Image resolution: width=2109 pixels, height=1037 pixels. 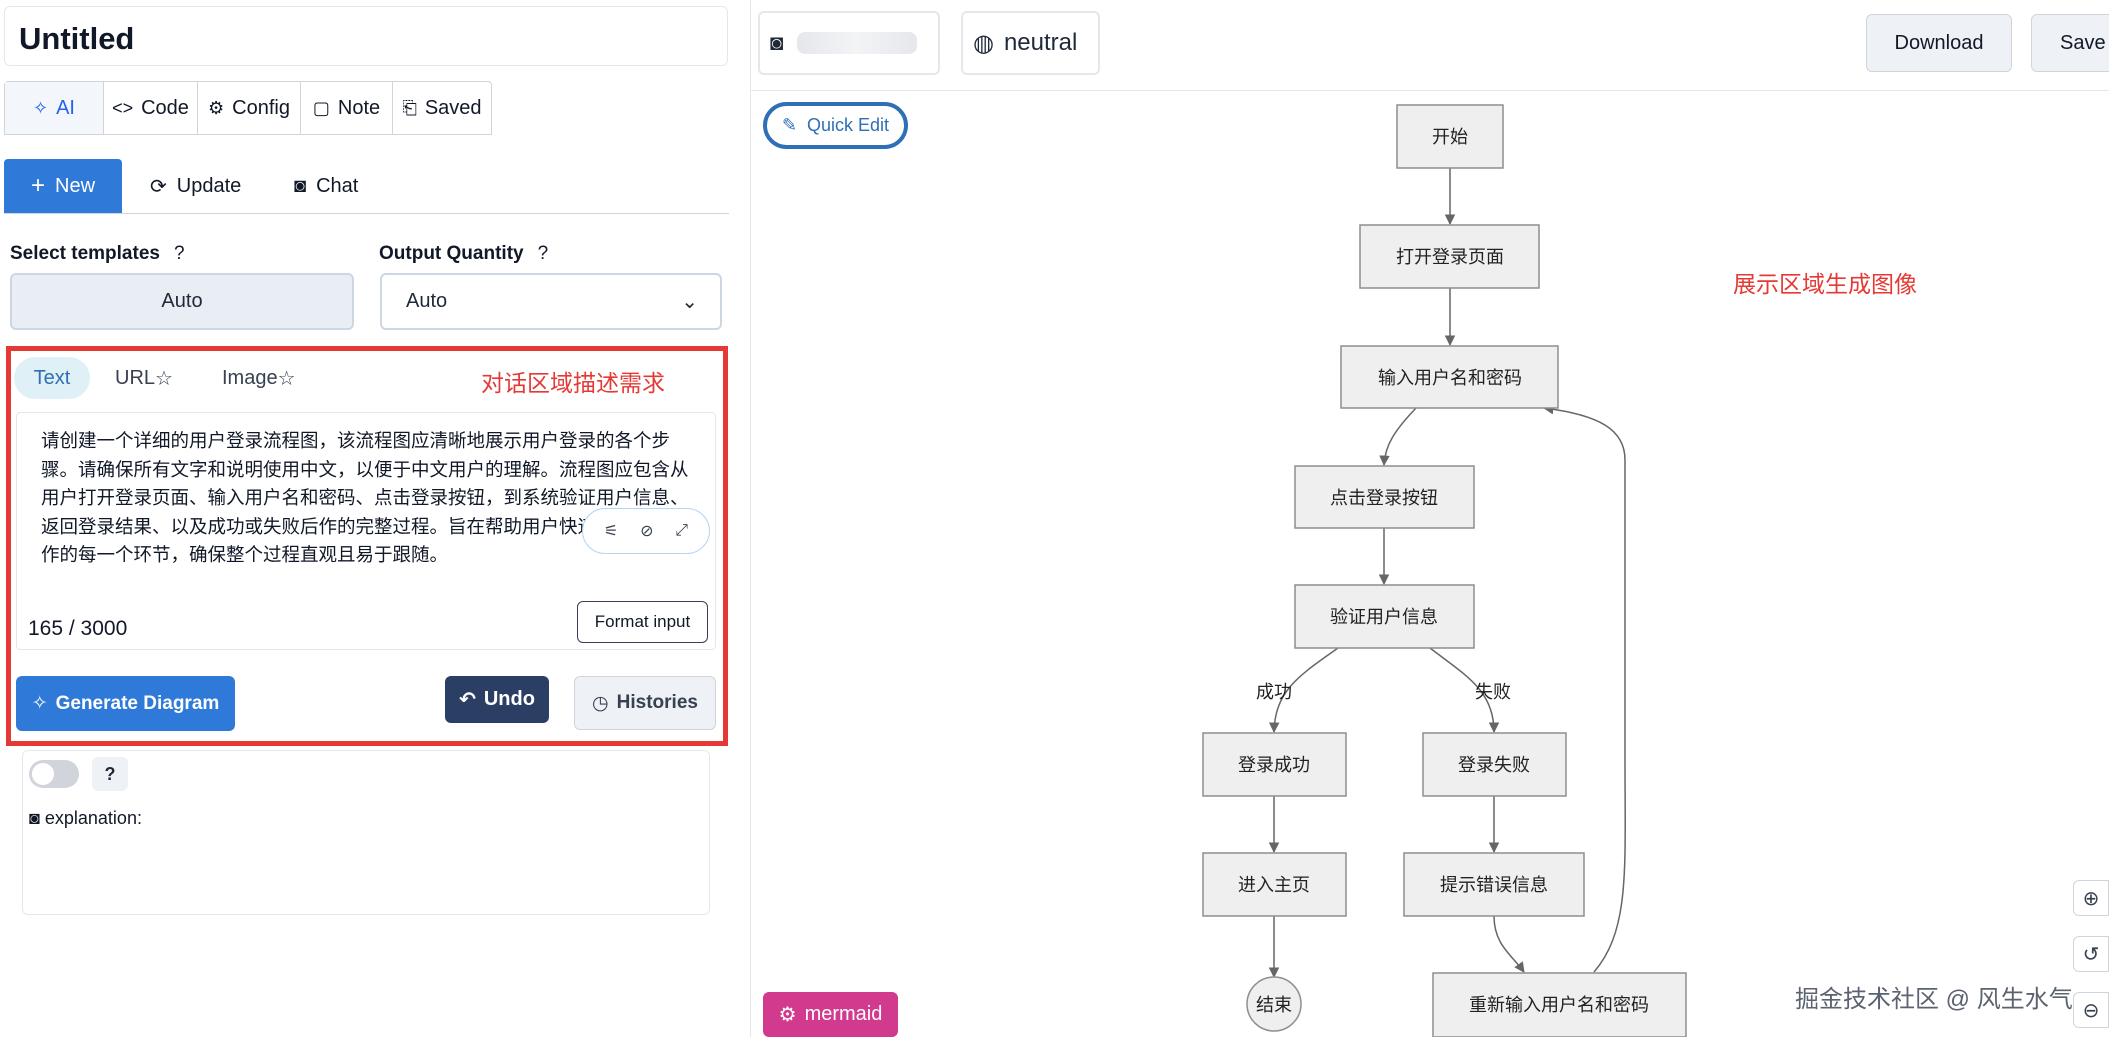 I want to click on input-tab-image: Image ☆, so click(x=259, y=378).